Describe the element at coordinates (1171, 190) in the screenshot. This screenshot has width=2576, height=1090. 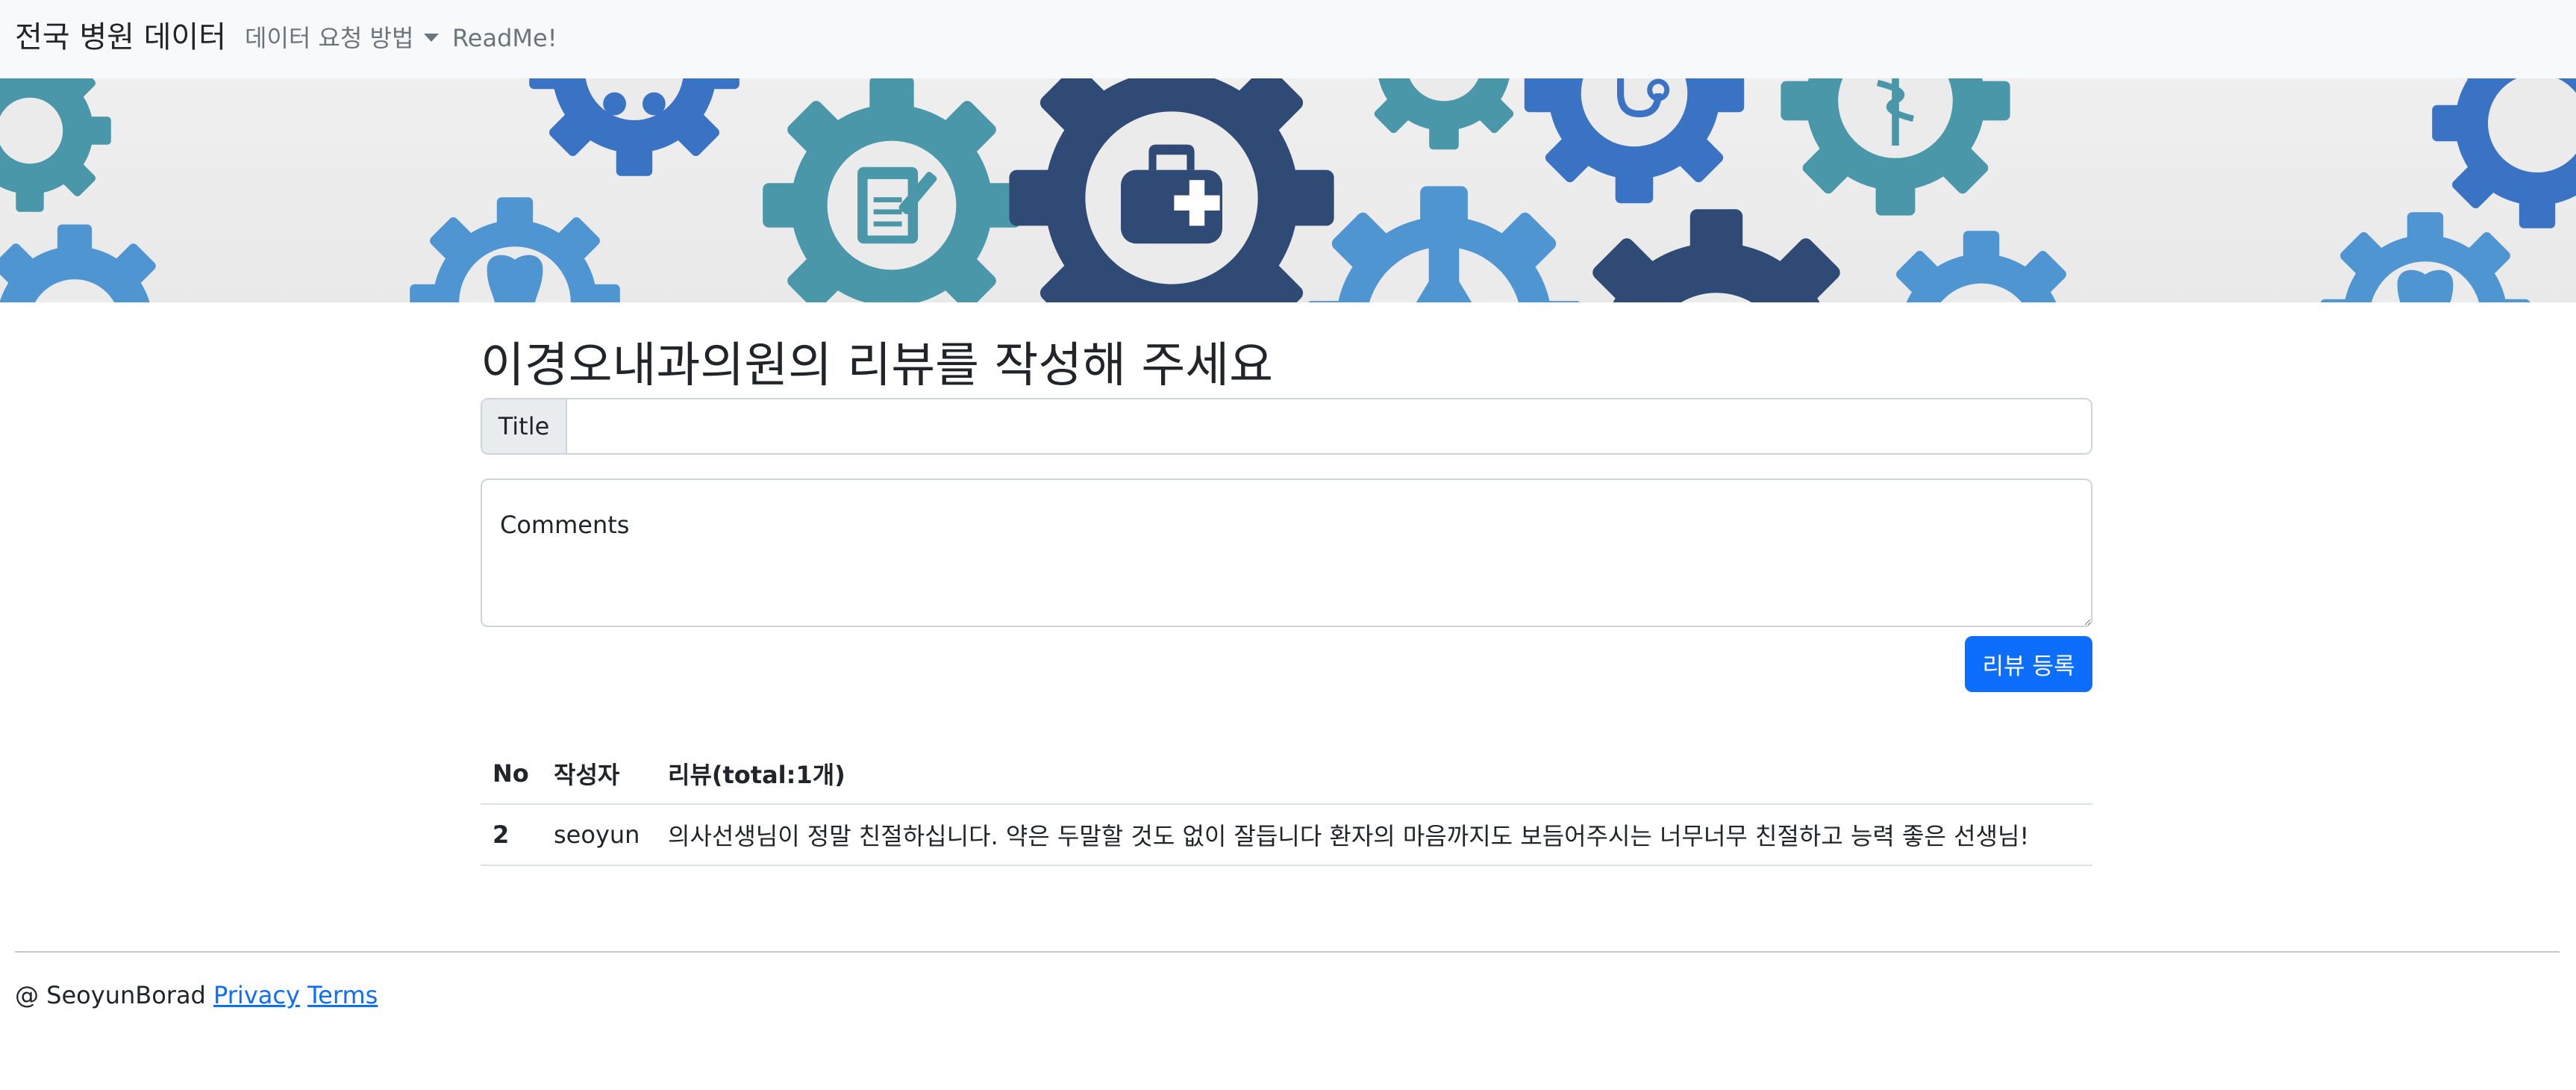
I see `medical-bag-icon` at that location.